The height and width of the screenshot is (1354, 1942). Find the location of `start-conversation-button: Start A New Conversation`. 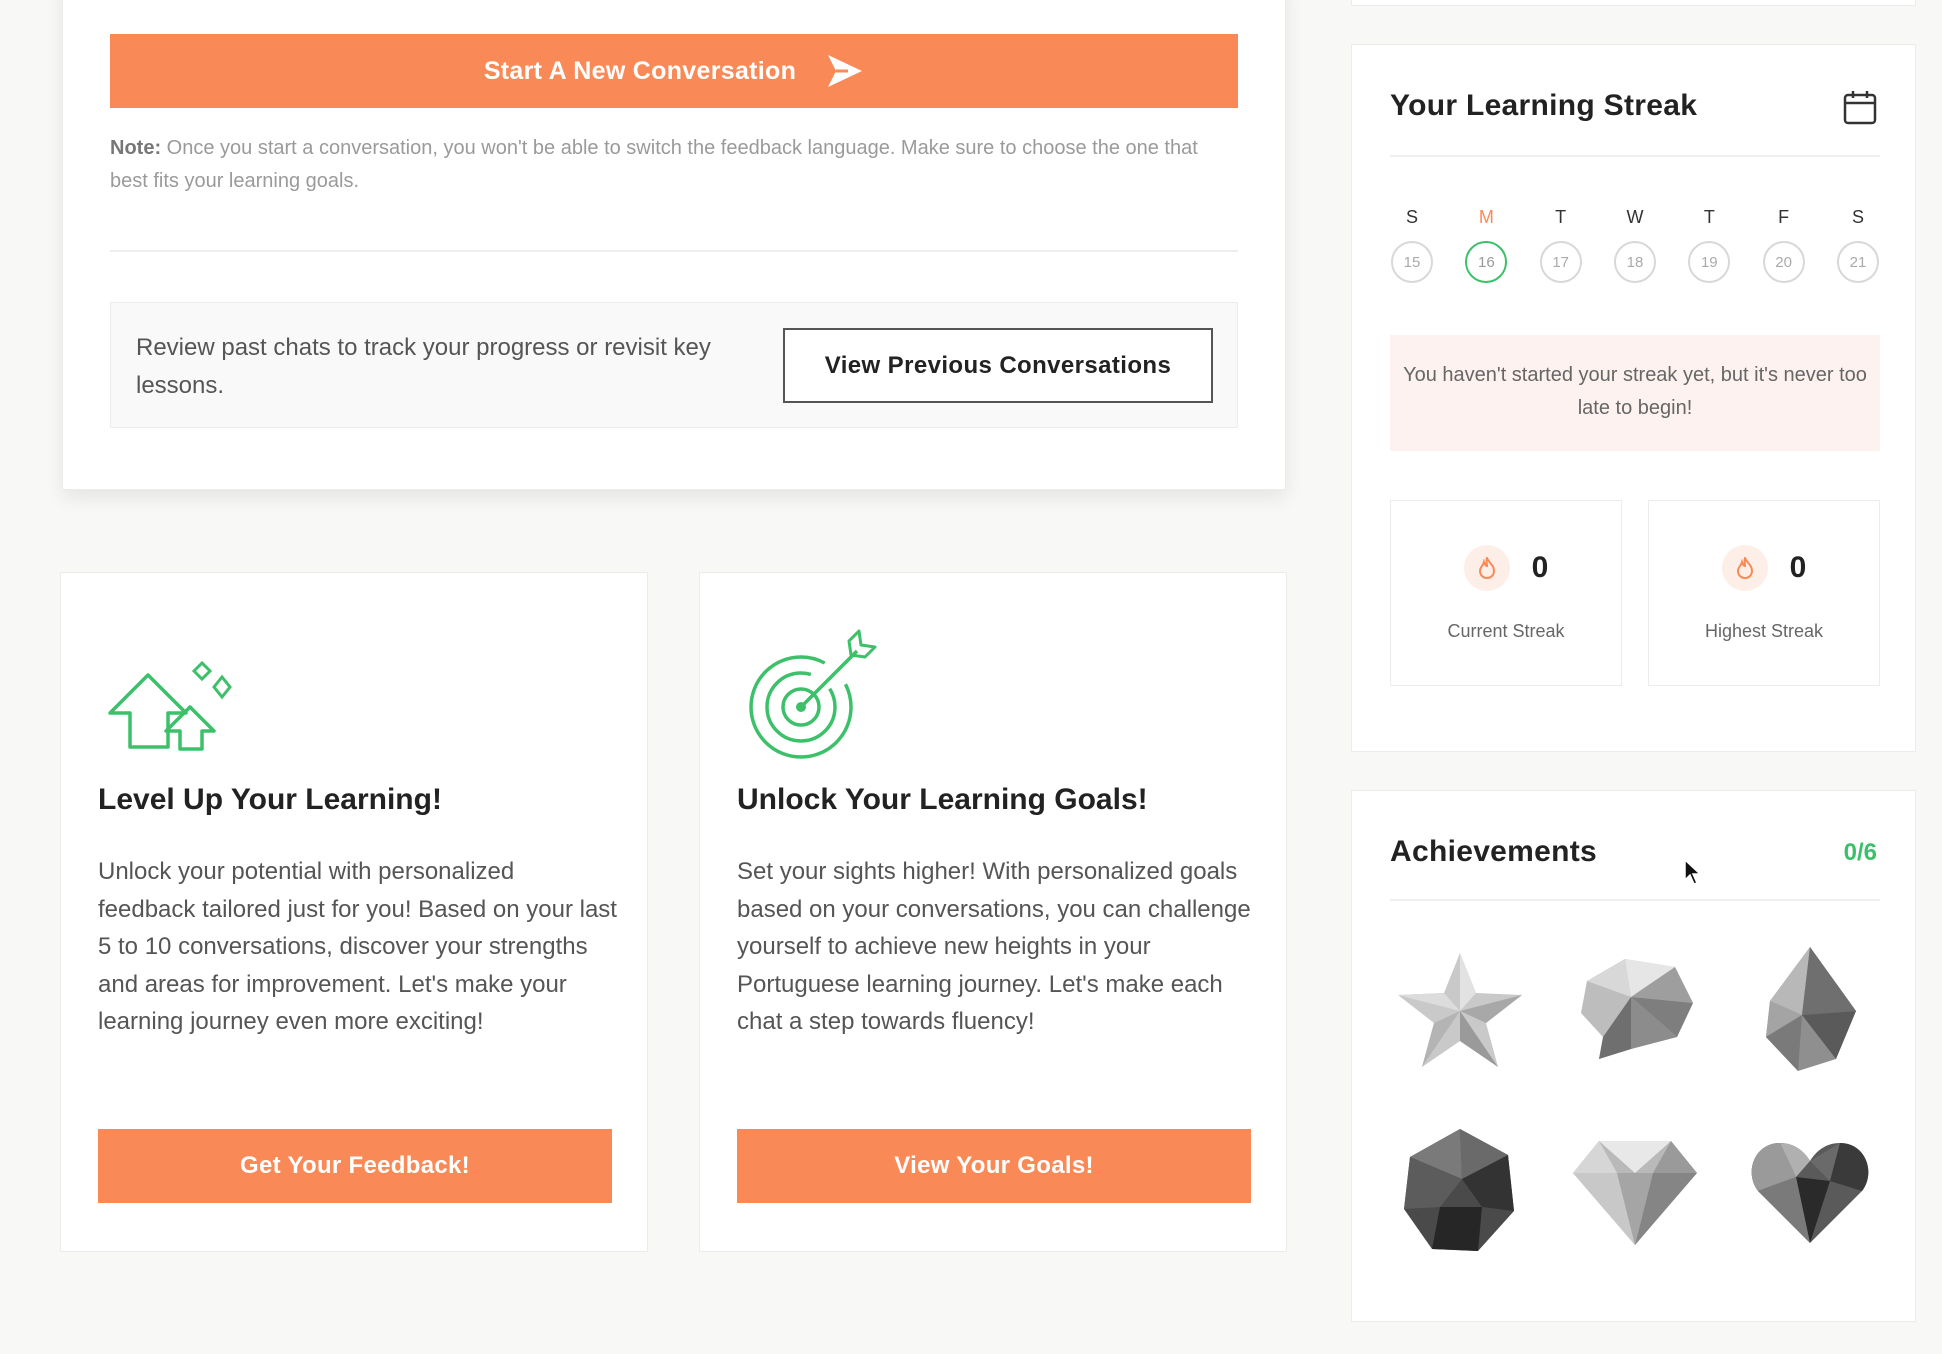

start-conversation-button: Start A New Conversation is located at coordinates (674, 71).